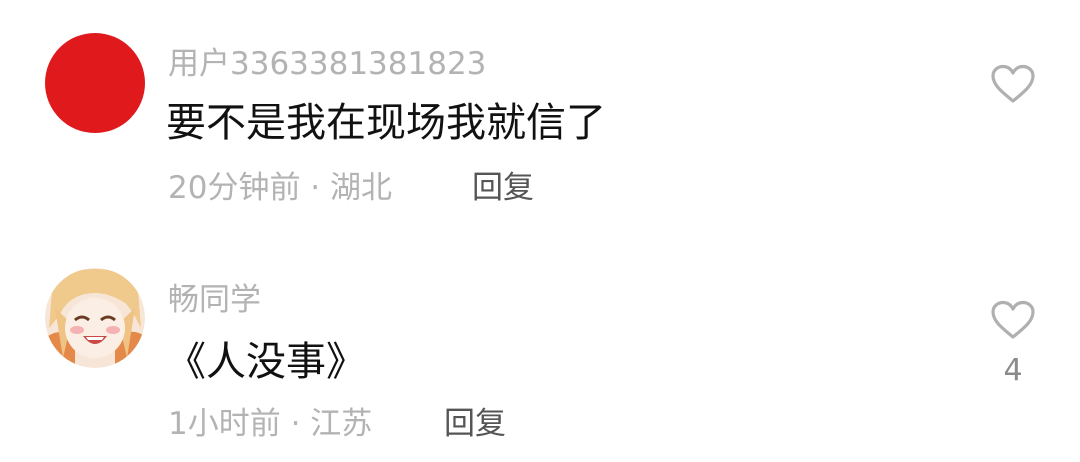  Describe the element at coordinates (386, 123) in the screenshot. I see `comment-text: 要不是我在现场我就信了` at that location.